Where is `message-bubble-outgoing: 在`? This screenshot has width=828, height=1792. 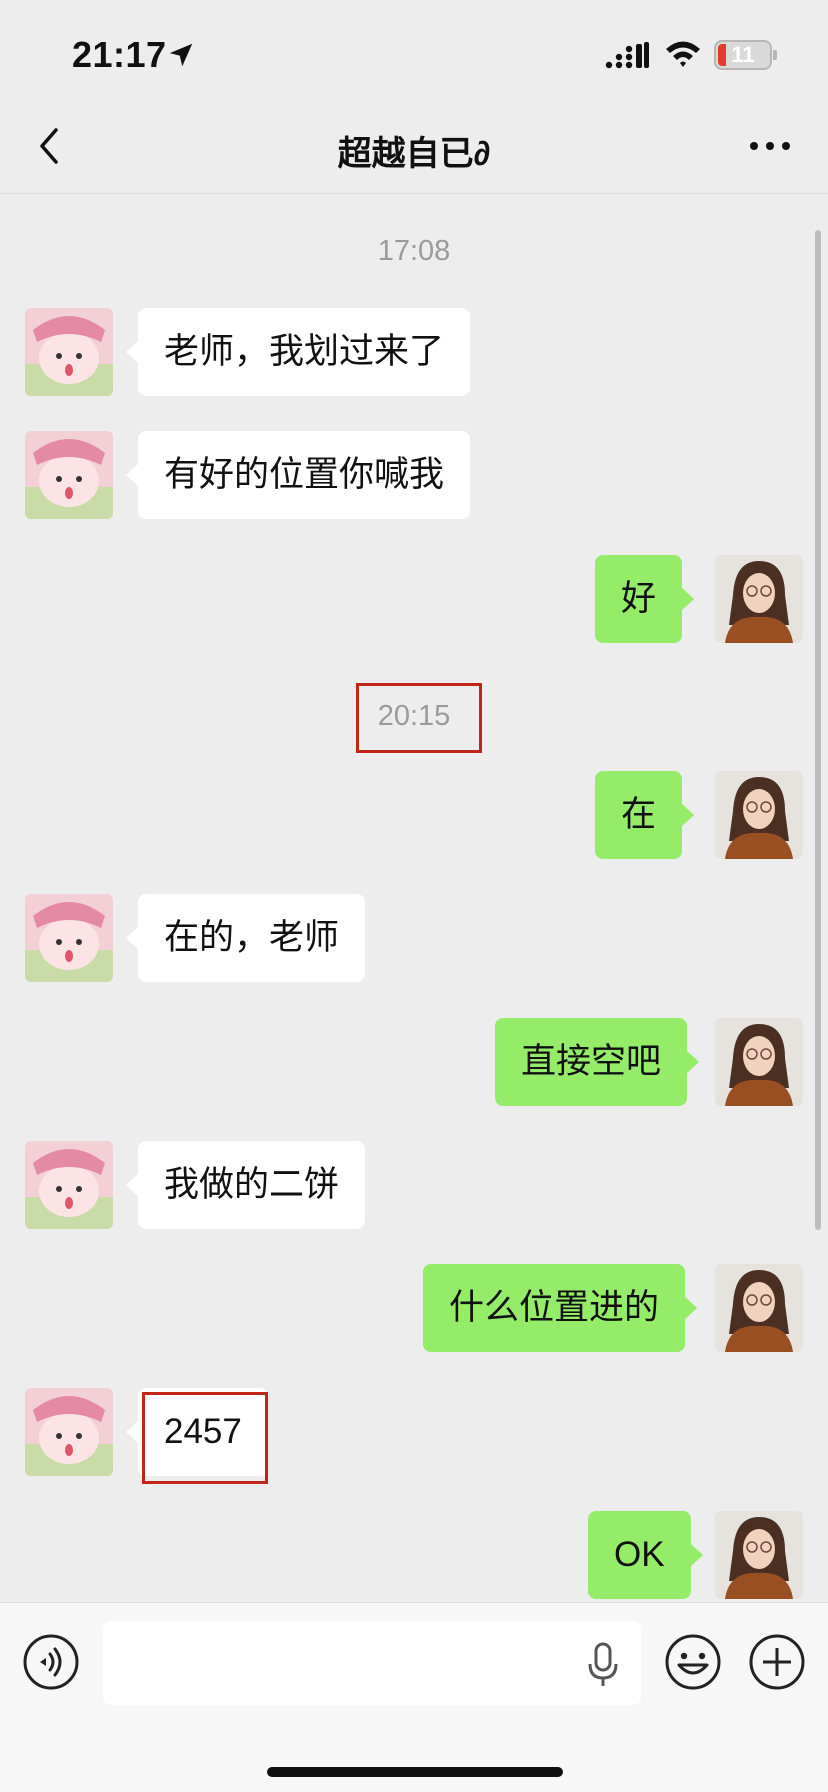 message-bubble-outgoing: 在 is located at coordinates (645, 815).